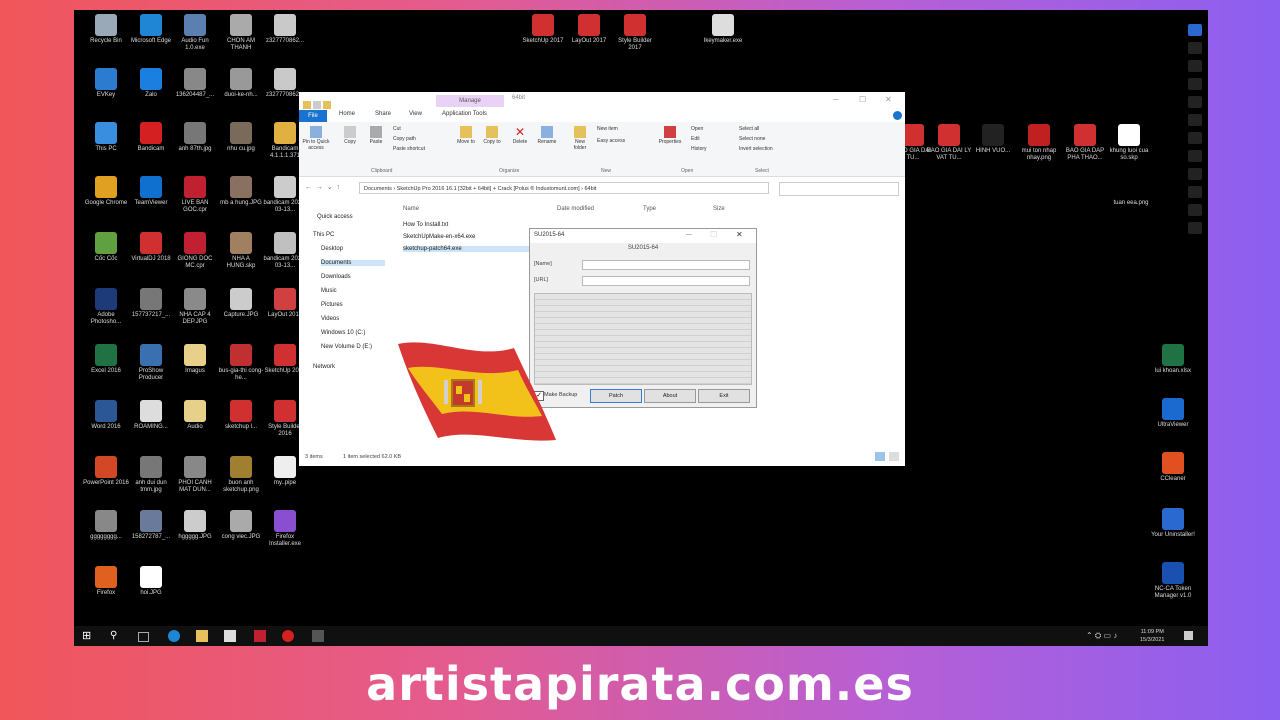 This screenshot has width=1280, height=720. What do you see at coordinates (323, 235) in the screenshot?
I see `nav-item: This PC` at bounding box center [323, 235].